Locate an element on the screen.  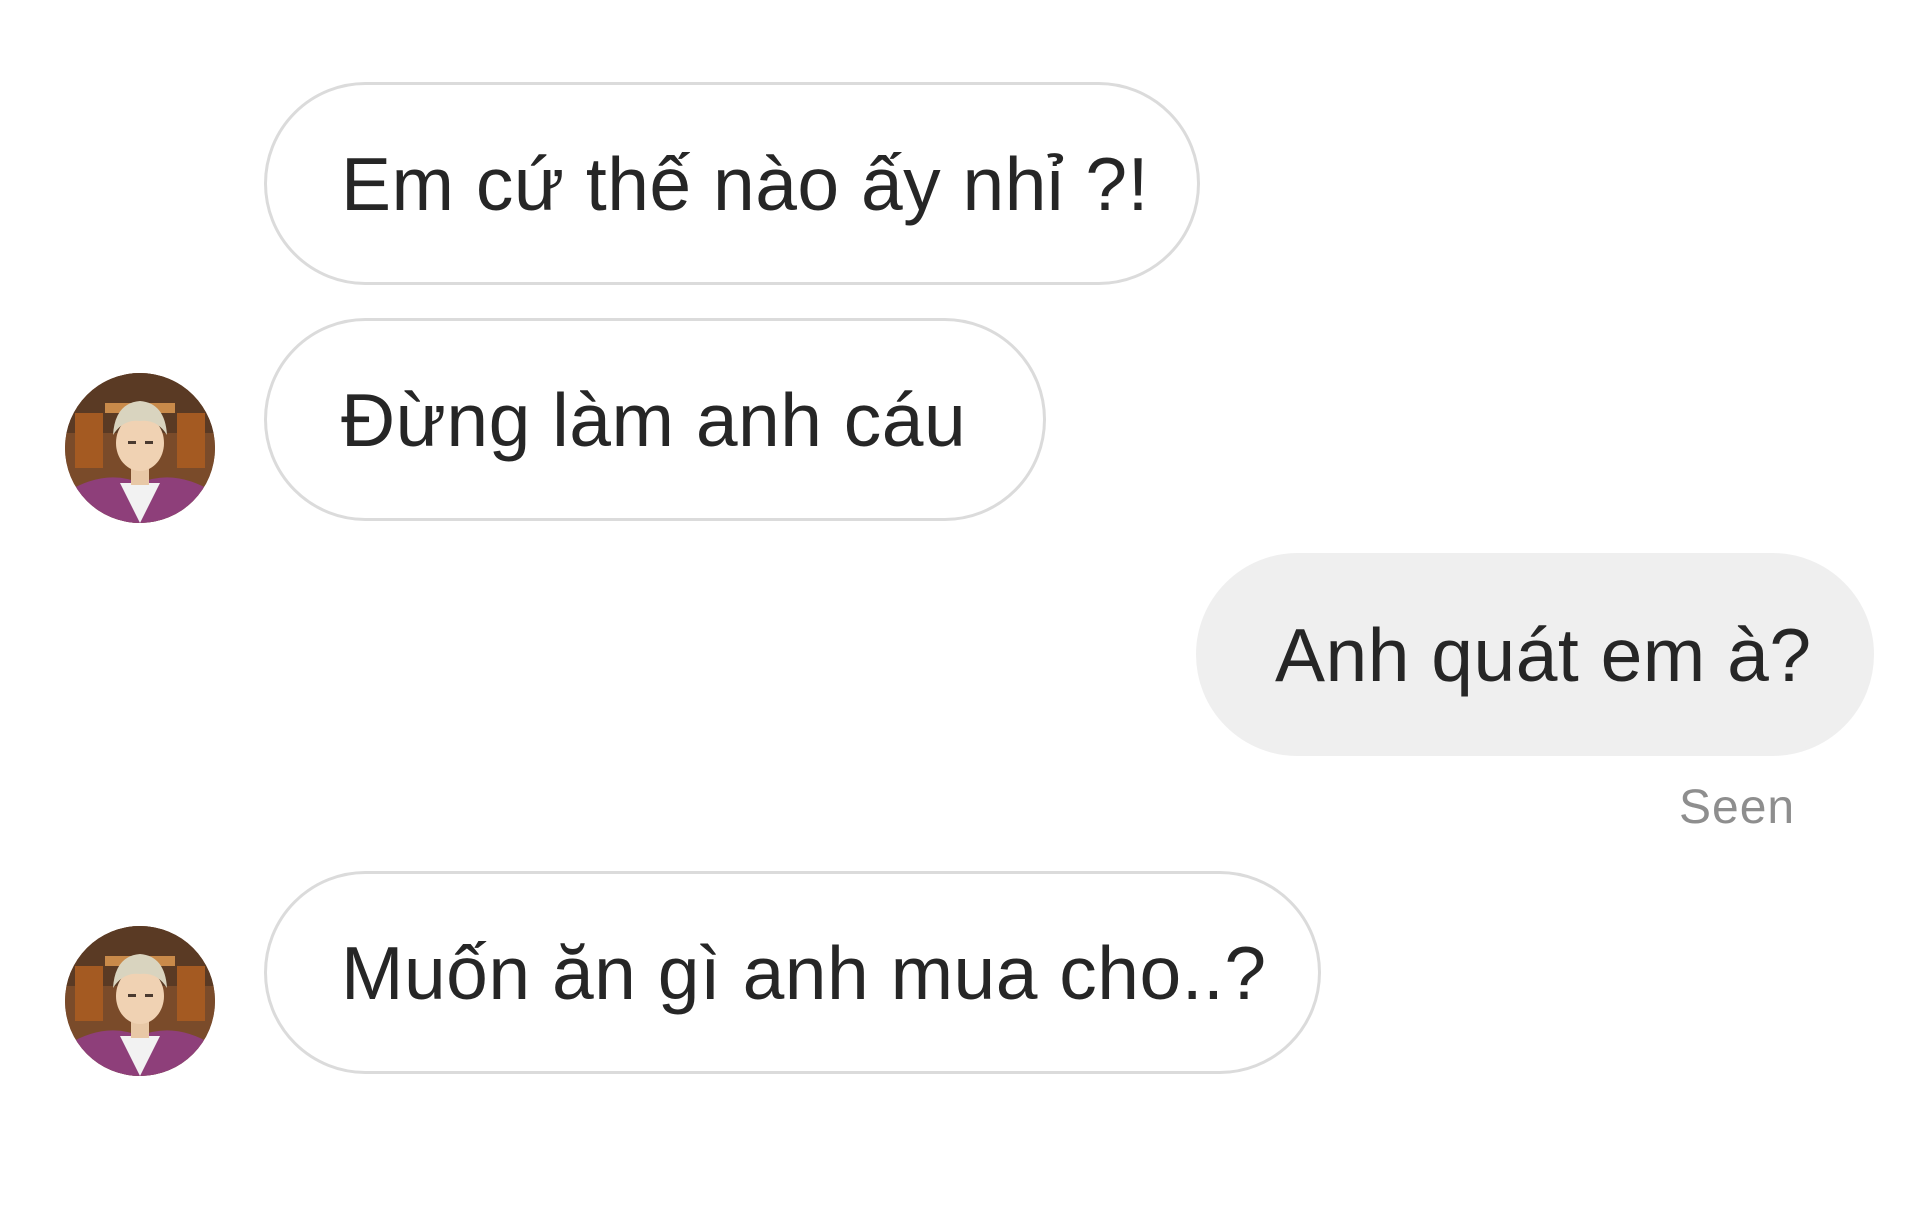
message-bubble-incoming: Em cứ thế nào ấy nhỉ ?! is located at coordinates (732, 183).